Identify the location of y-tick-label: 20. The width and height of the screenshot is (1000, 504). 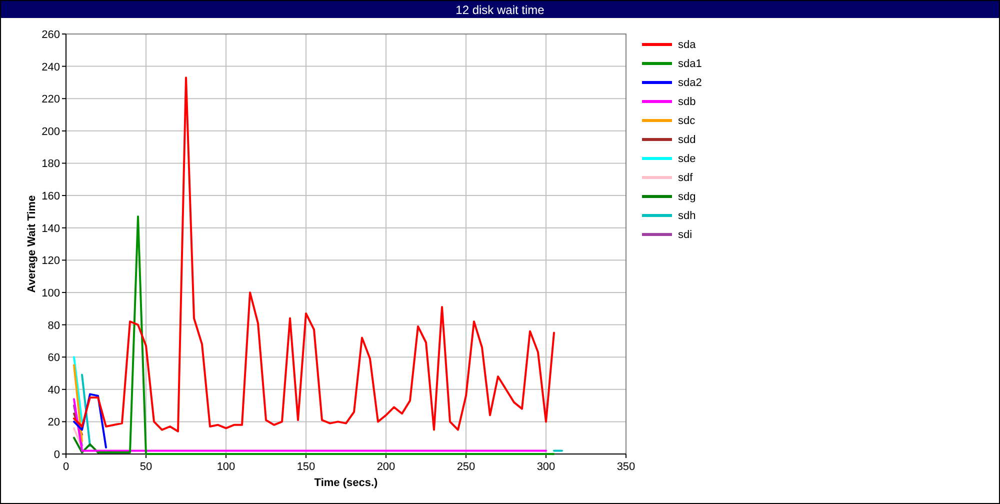
(54, 422).